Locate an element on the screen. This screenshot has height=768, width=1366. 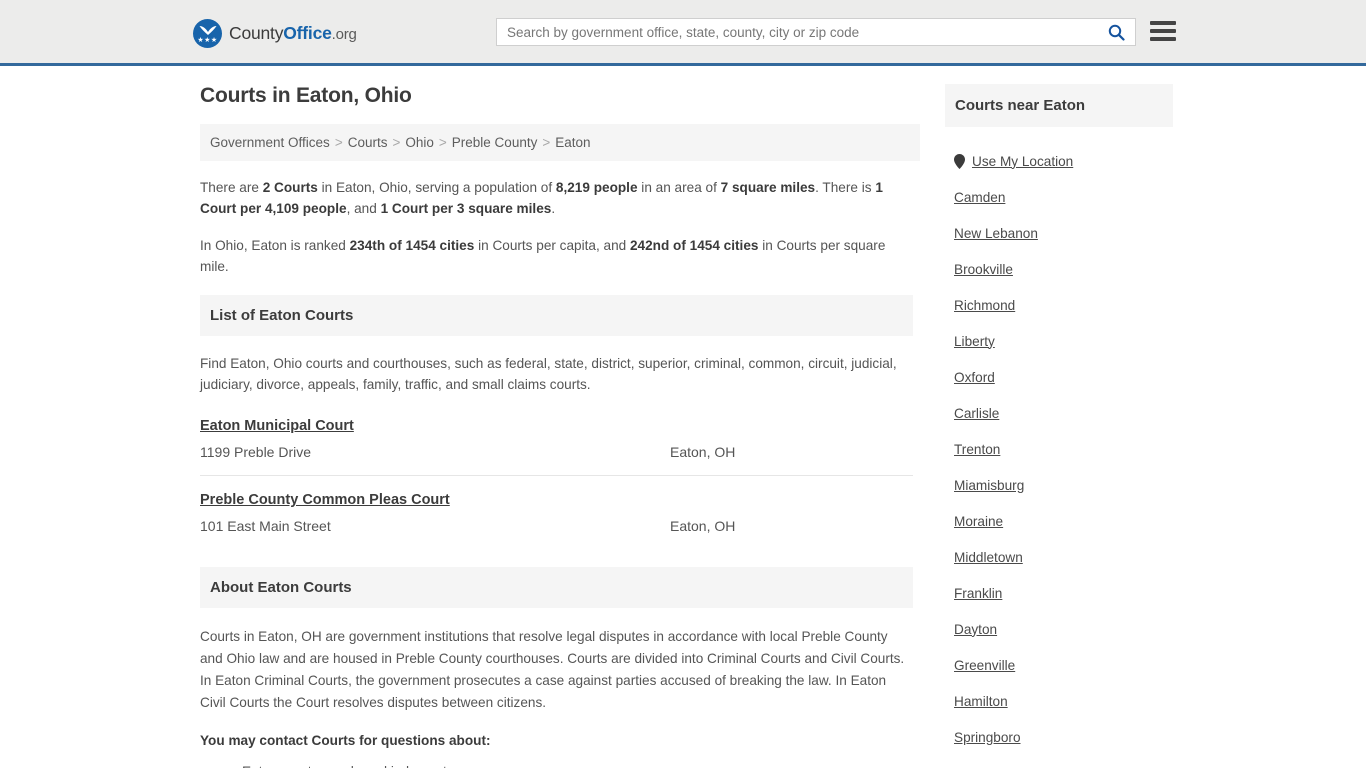
sidebar-item-greenville: Greenville is located at coordinates (1059, 665).